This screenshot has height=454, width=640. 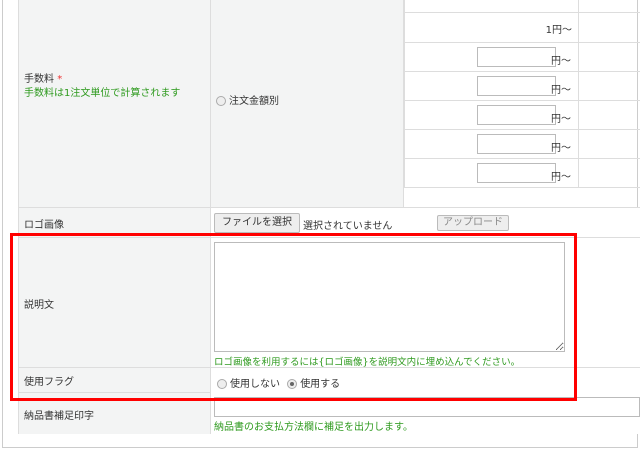 I want to click on fee-note: 手数料は1注文単位で計算されます, so click(x=102, y=93).